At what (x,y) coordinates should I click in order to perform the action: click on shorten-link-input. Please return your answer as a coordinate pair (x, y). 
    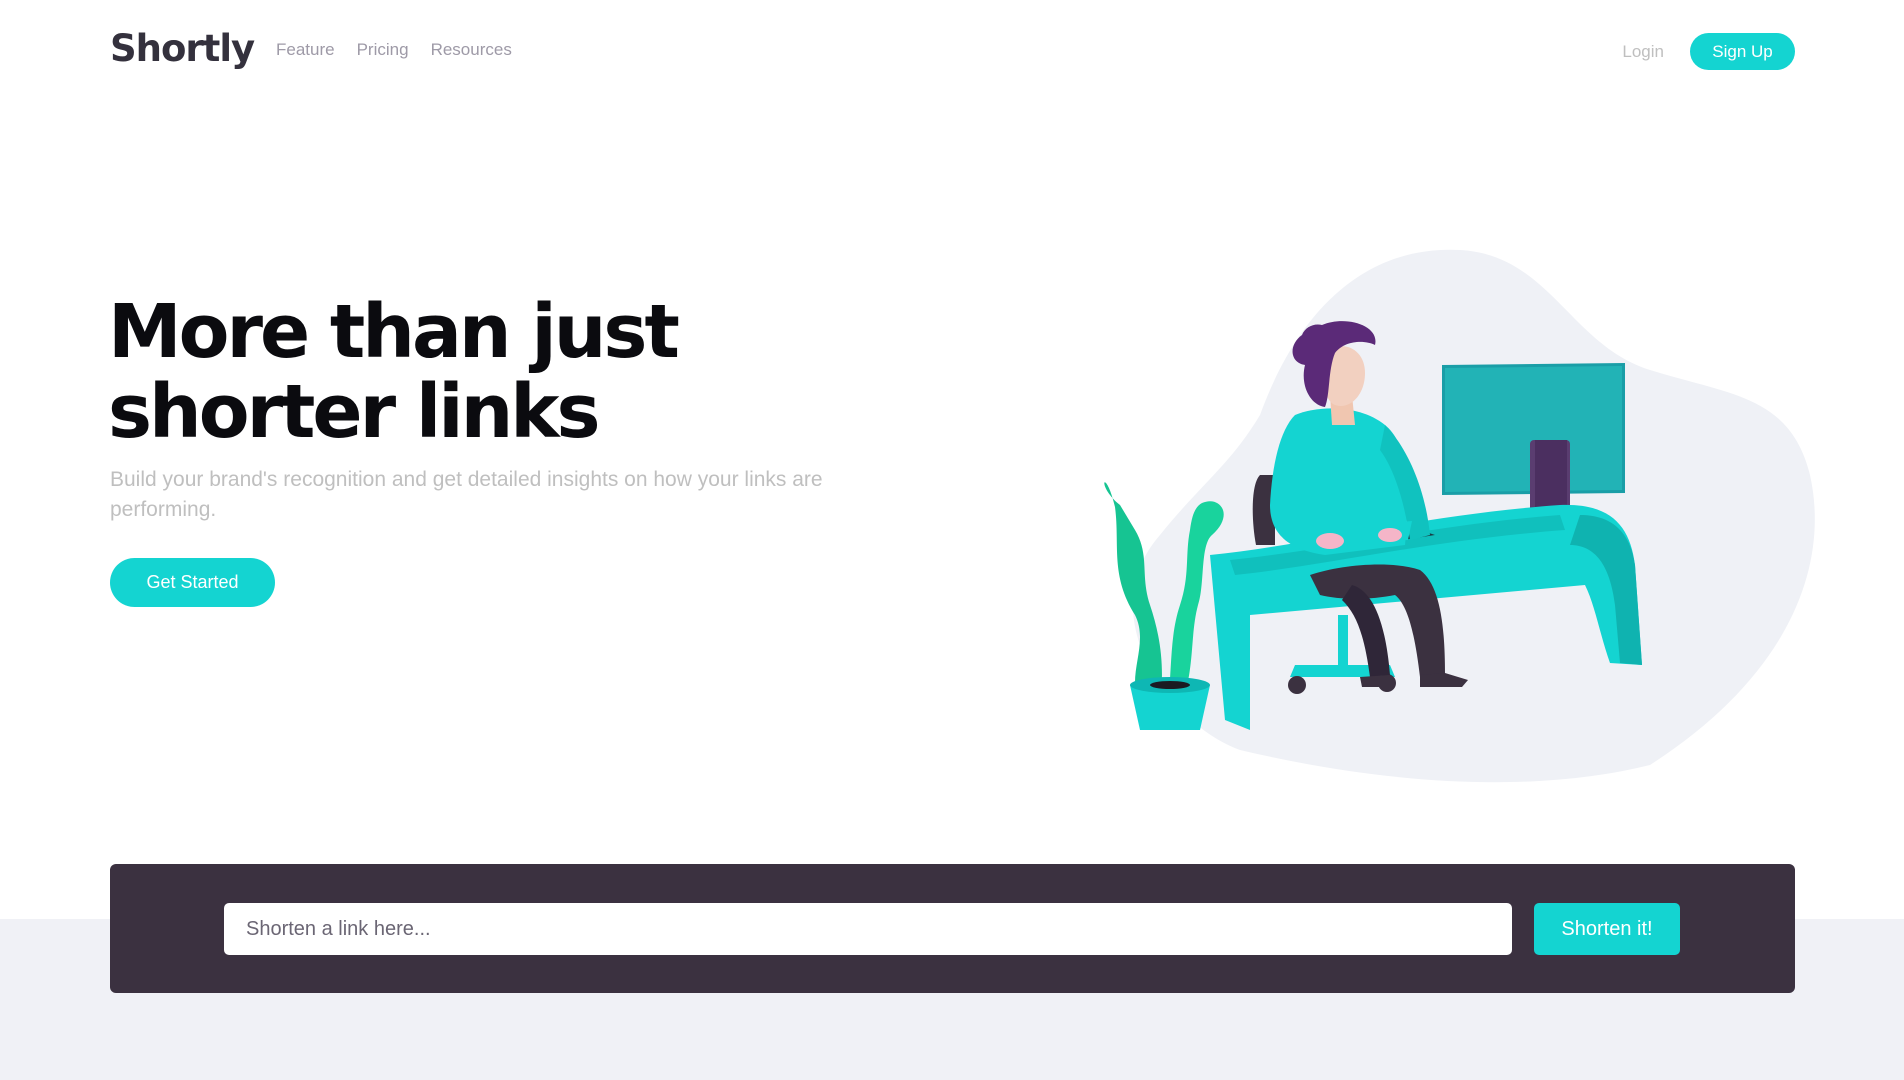
    Looking at the image, I should click on (868, 929).